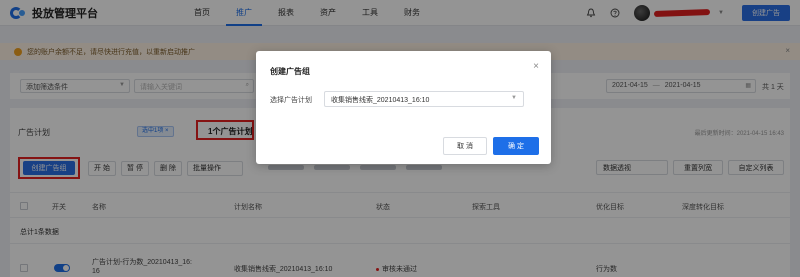 The image size is (800, 277). I want to click on select-plan-label: 选择广告计划, so click(291, 100).